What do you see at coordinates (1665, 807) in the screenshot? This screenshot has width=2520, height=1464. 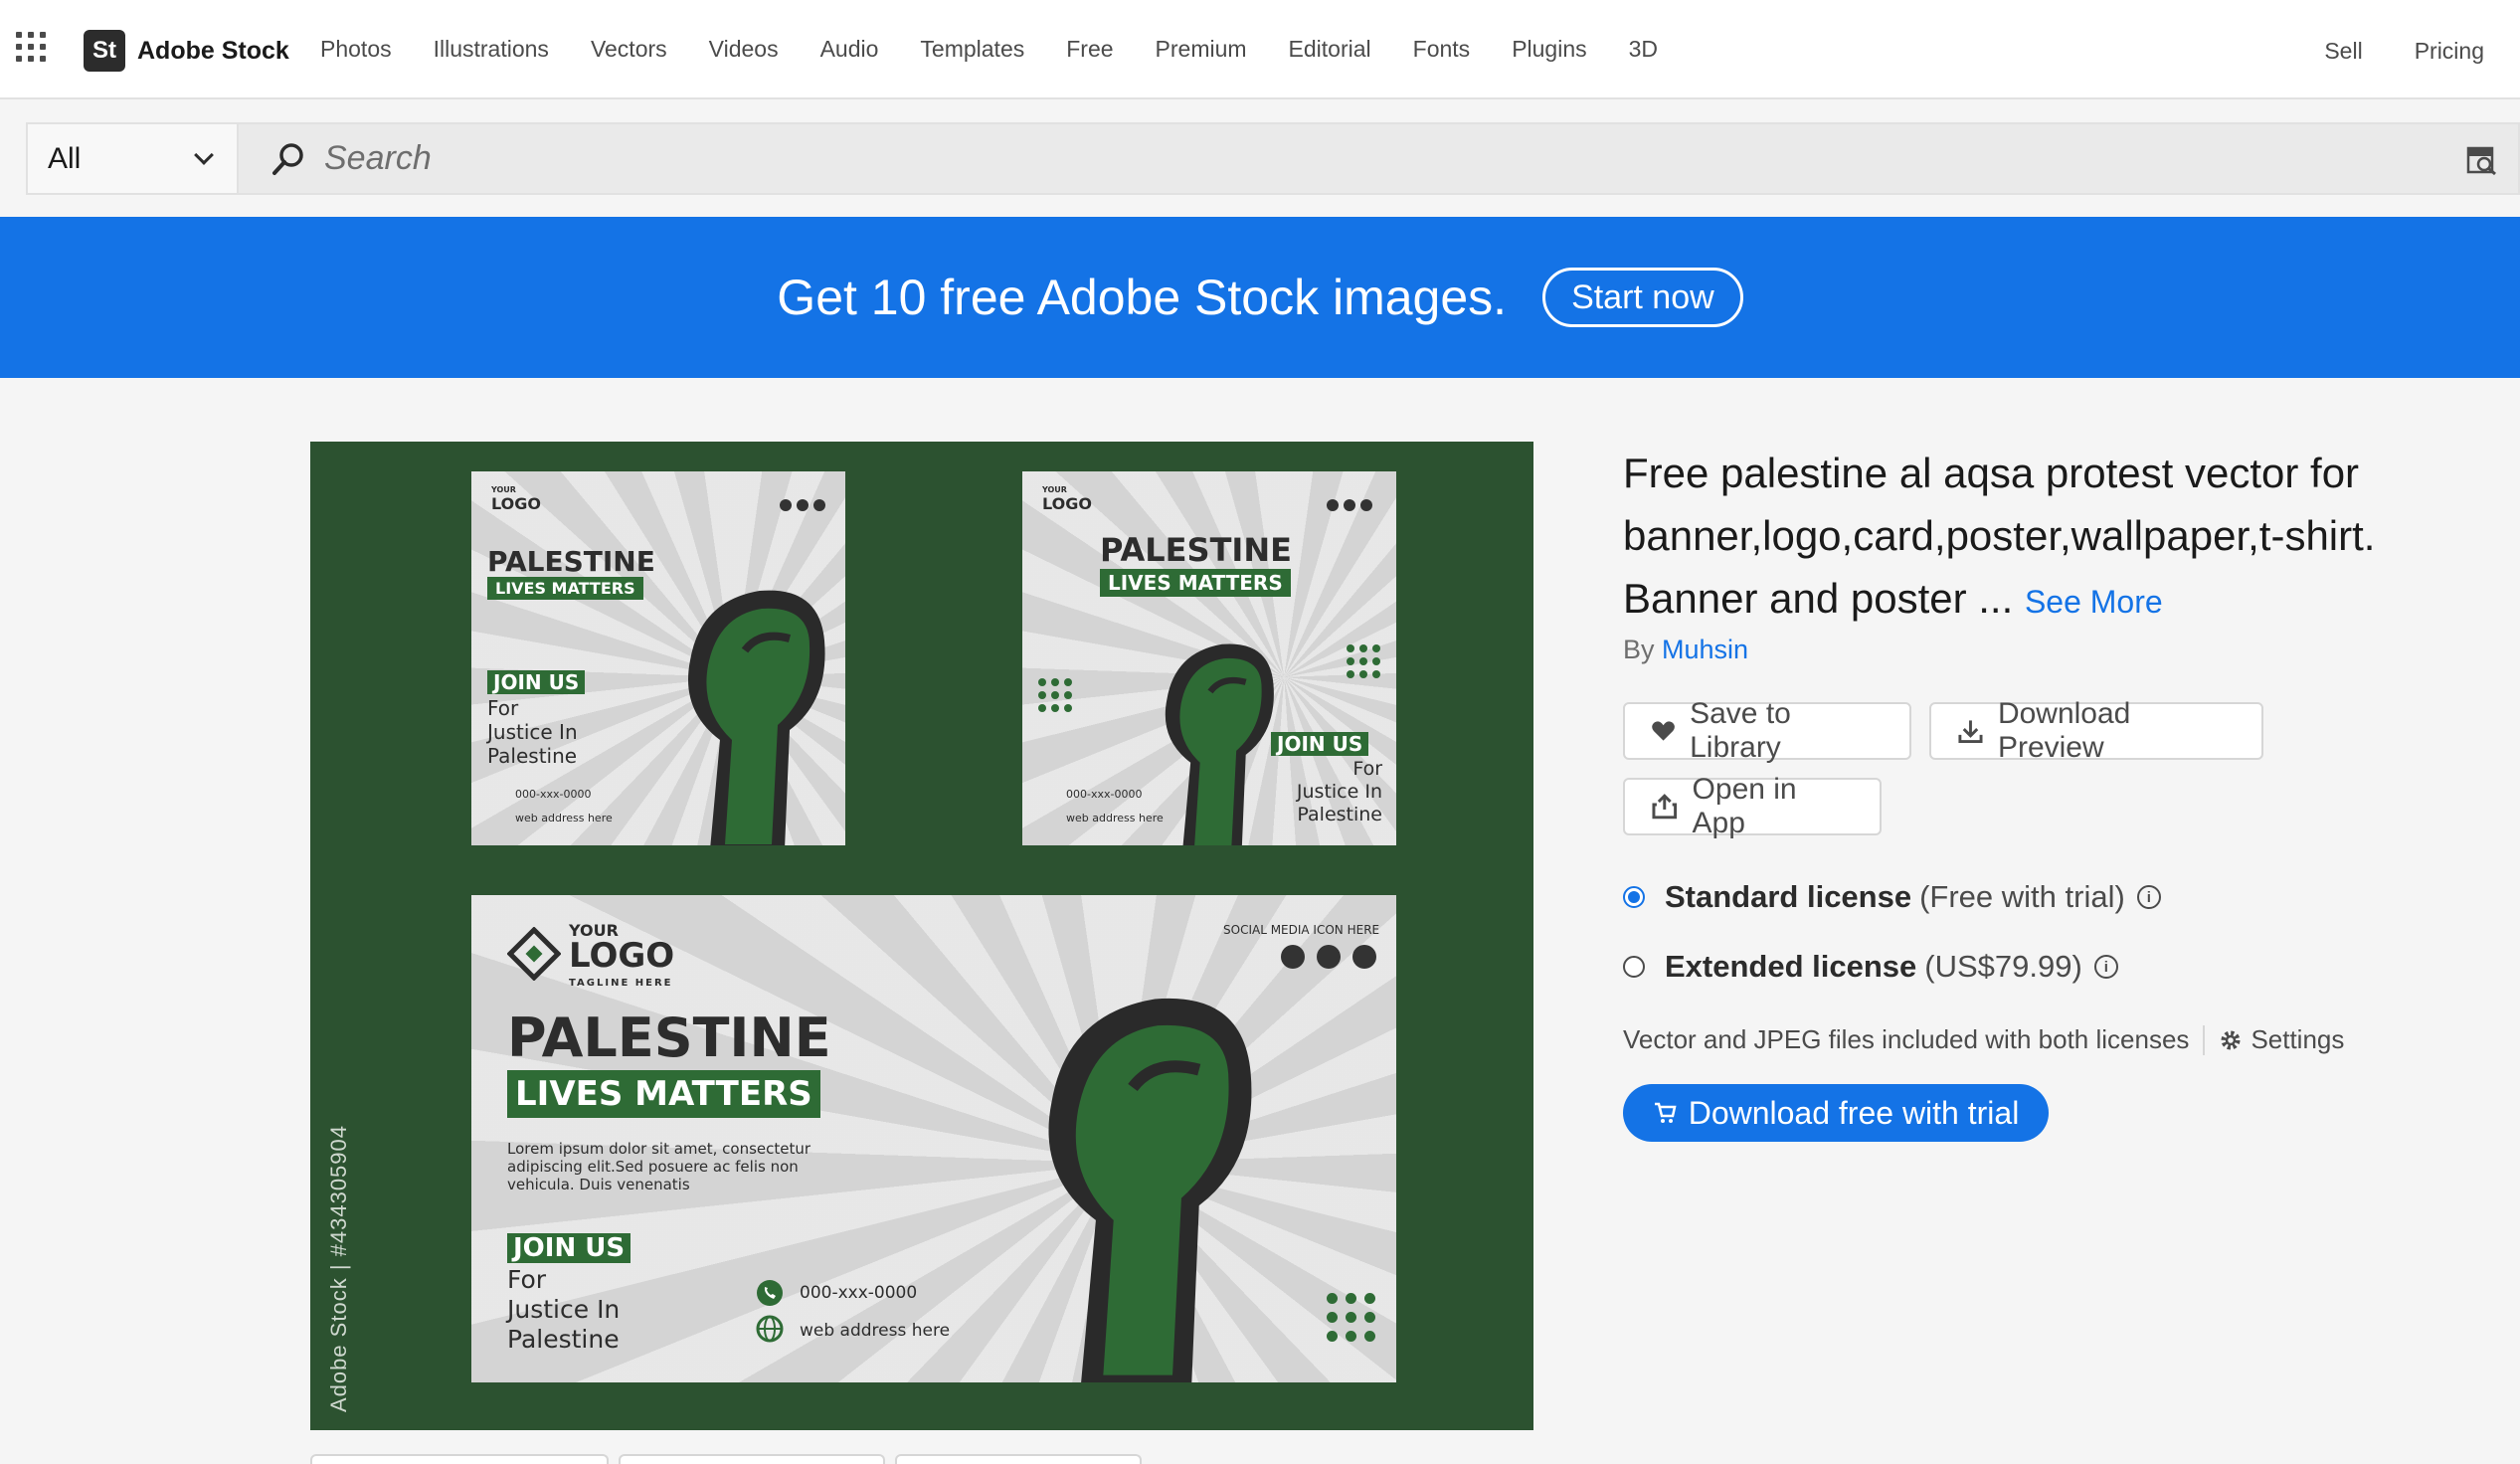 I see `share-icon` at bounding box center [1665, 807].